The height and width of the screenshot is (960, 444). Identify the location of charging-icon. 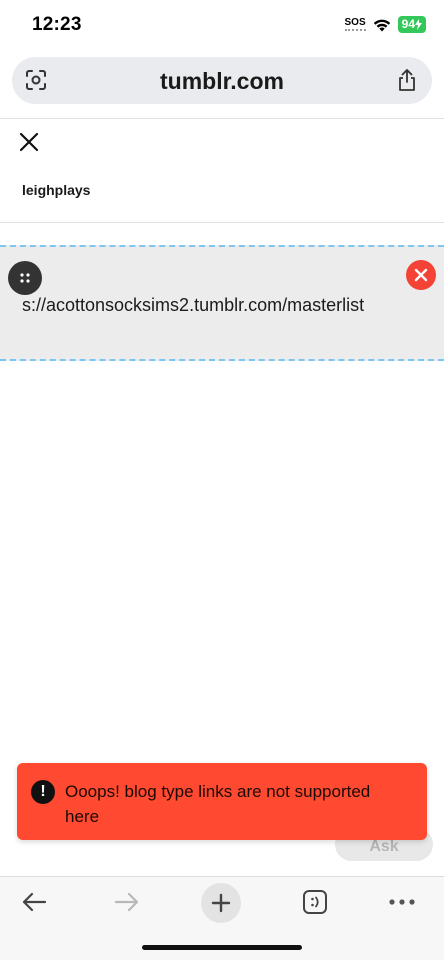
(418, 24).